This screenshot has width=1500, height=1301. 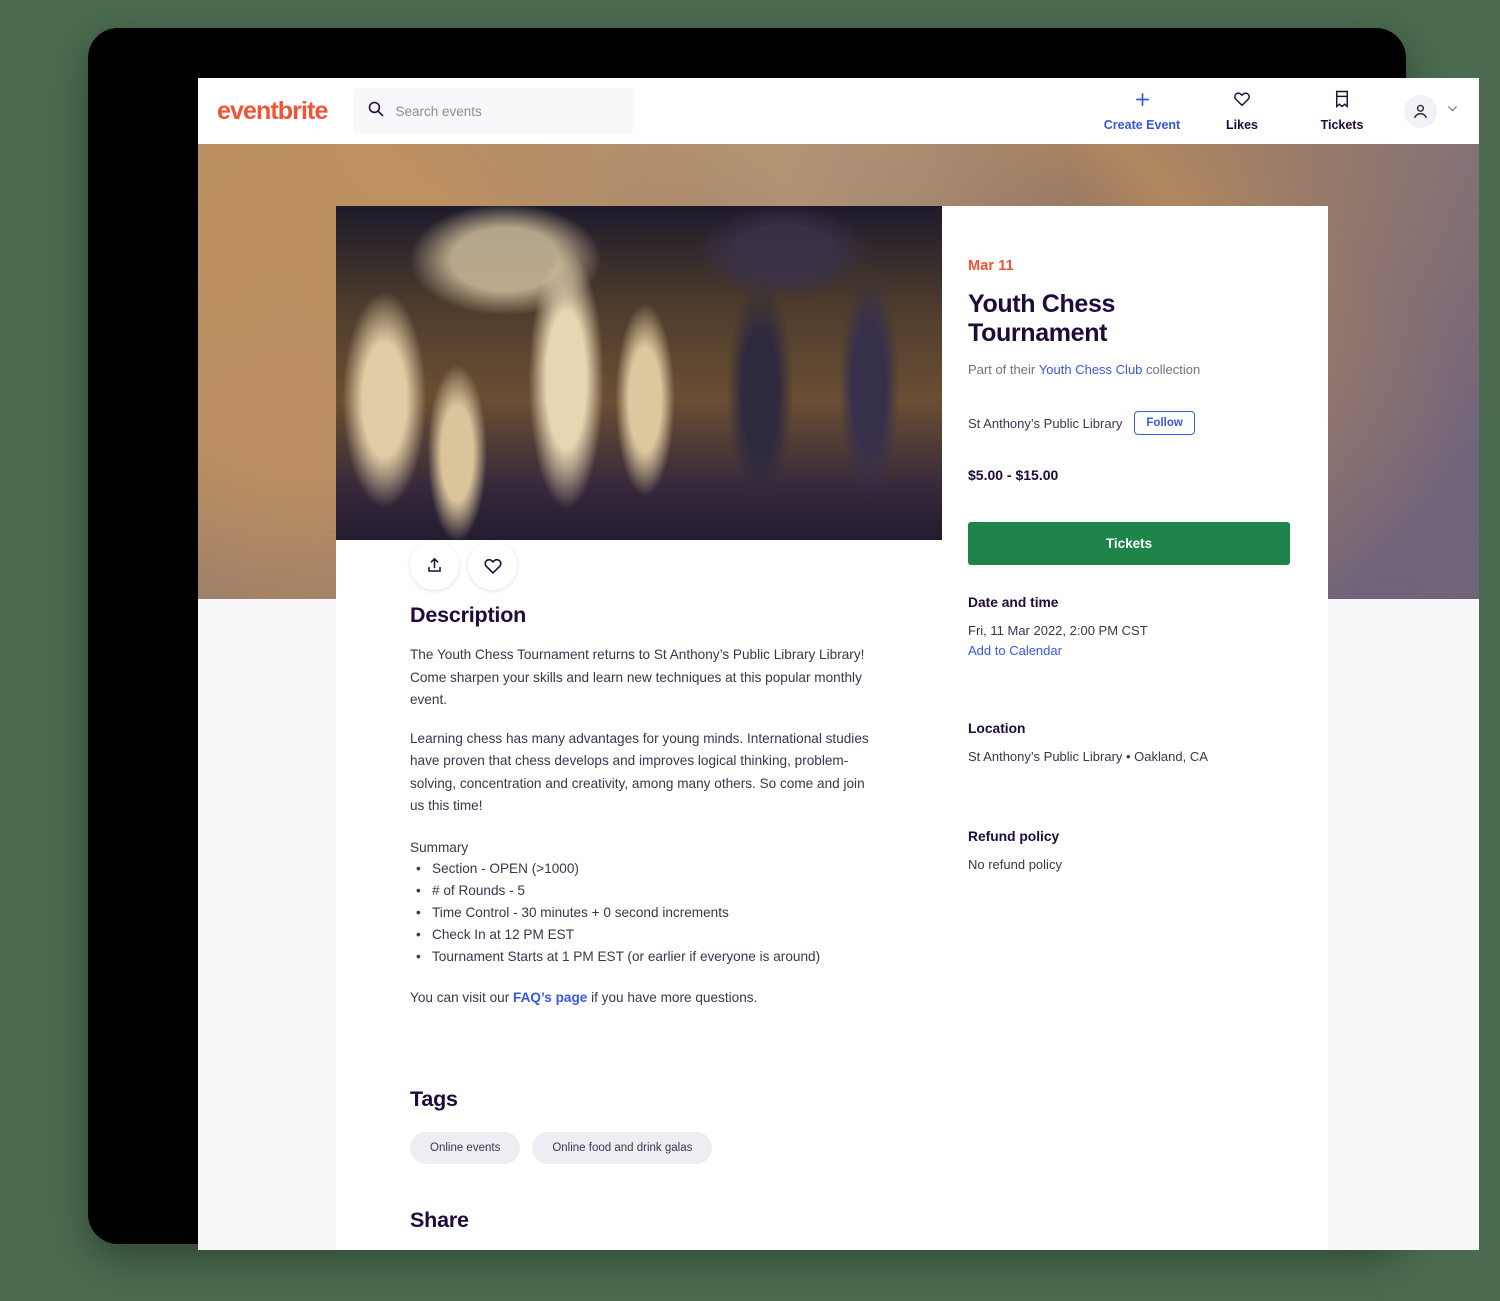 I want to click on faq-suffix: if you have more questions., so click(x=672, y=998).